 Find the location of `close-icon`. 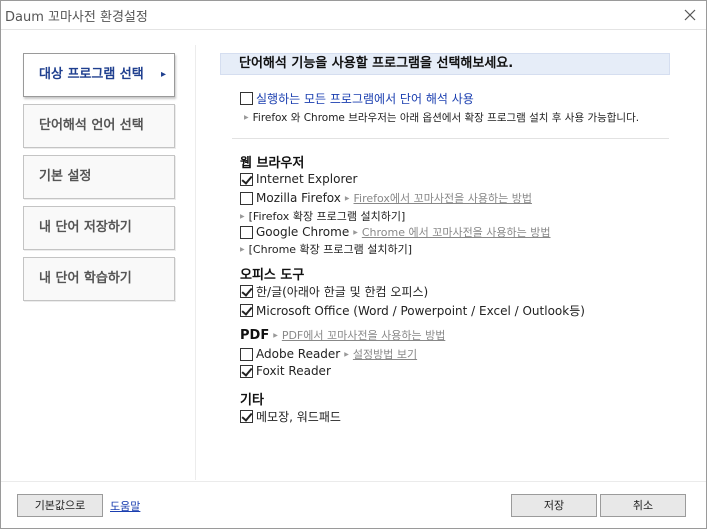

close-icon is located at coordinates (690, 15).